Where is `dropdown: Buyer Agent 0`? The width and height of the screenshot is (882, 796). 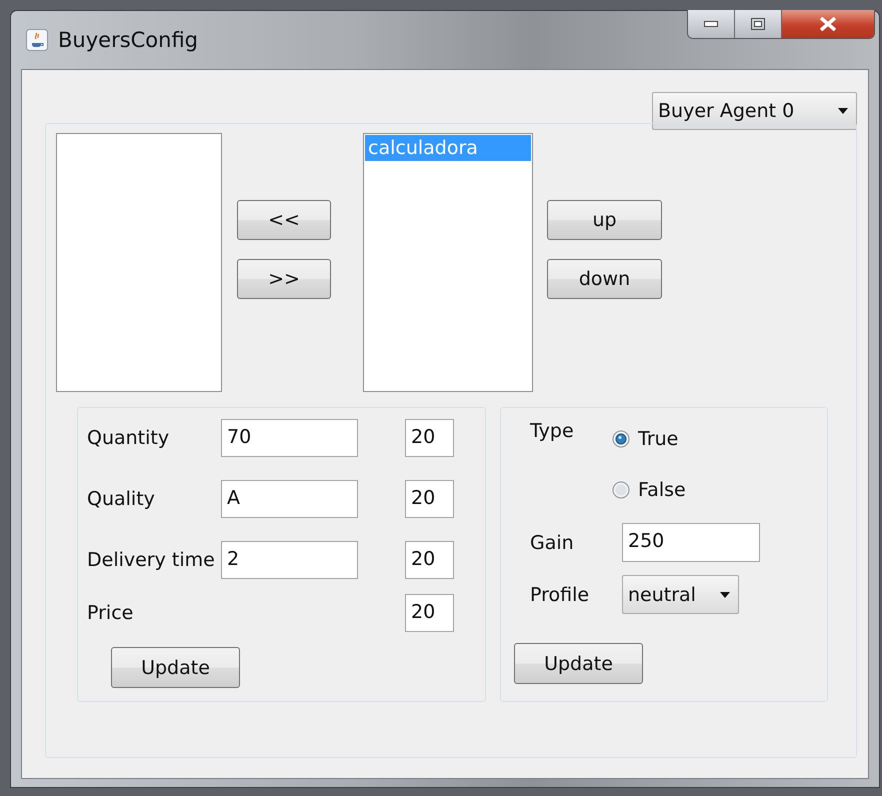 dropdown: Buyer Agent 0 is located at coordinates (754, 111).